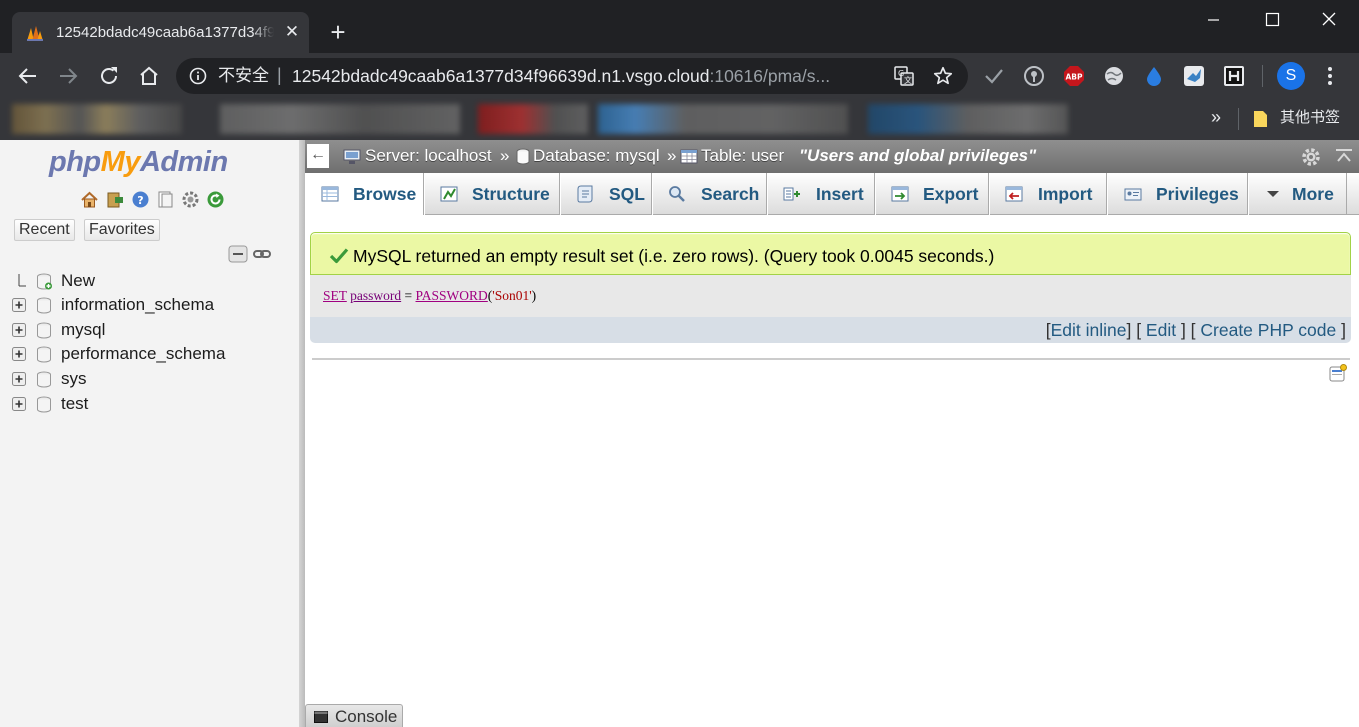 Image resolution: width=1359 pixels, height=727 pixels. Describe the element at coordinates (190, 199) in the screenshot. I see `settings-gear-icon` at that location.